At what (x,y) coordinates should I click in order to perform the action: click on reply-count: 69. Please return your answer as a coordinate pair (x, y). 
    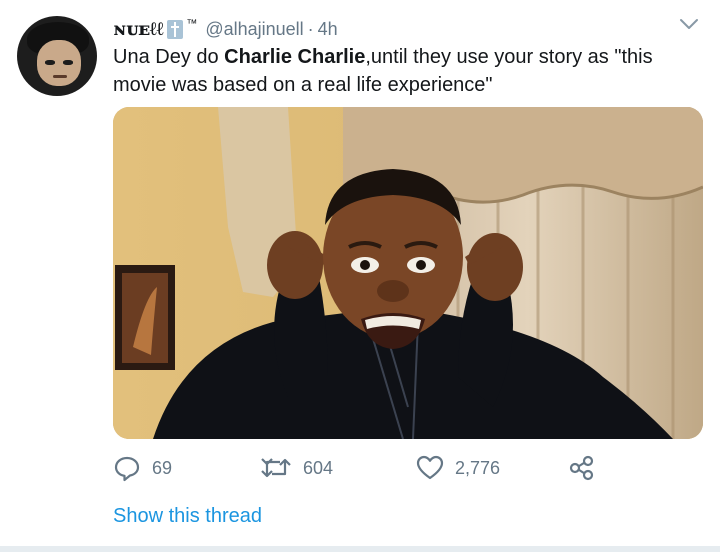
    Looking at the image, I should click on (162, 467).